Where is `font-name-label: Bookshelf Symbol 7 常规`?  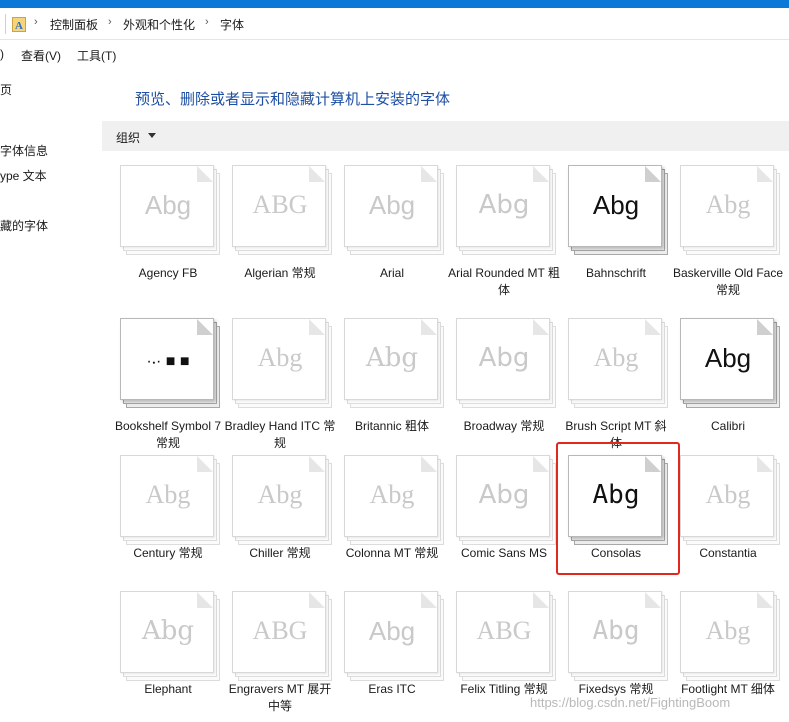 font-name-label: Bookshelf Symbol 7 常规 is located at coordinates (168, 434).